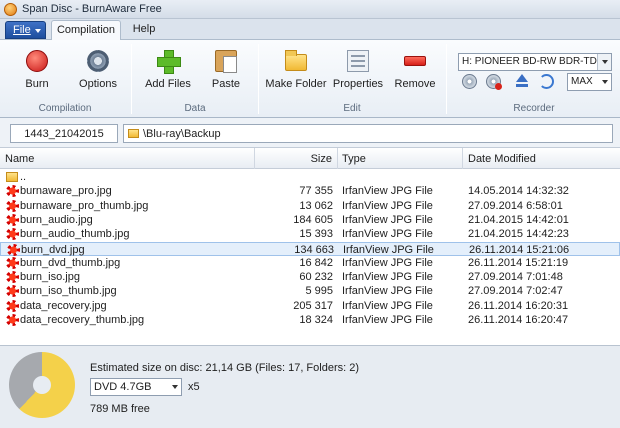 This screenshot has width=620, height=428. Describe the element at coordinates (518, 234) in the screenshot. I see `file-date-modified: 21.04.2015 14:42:23` at that location.